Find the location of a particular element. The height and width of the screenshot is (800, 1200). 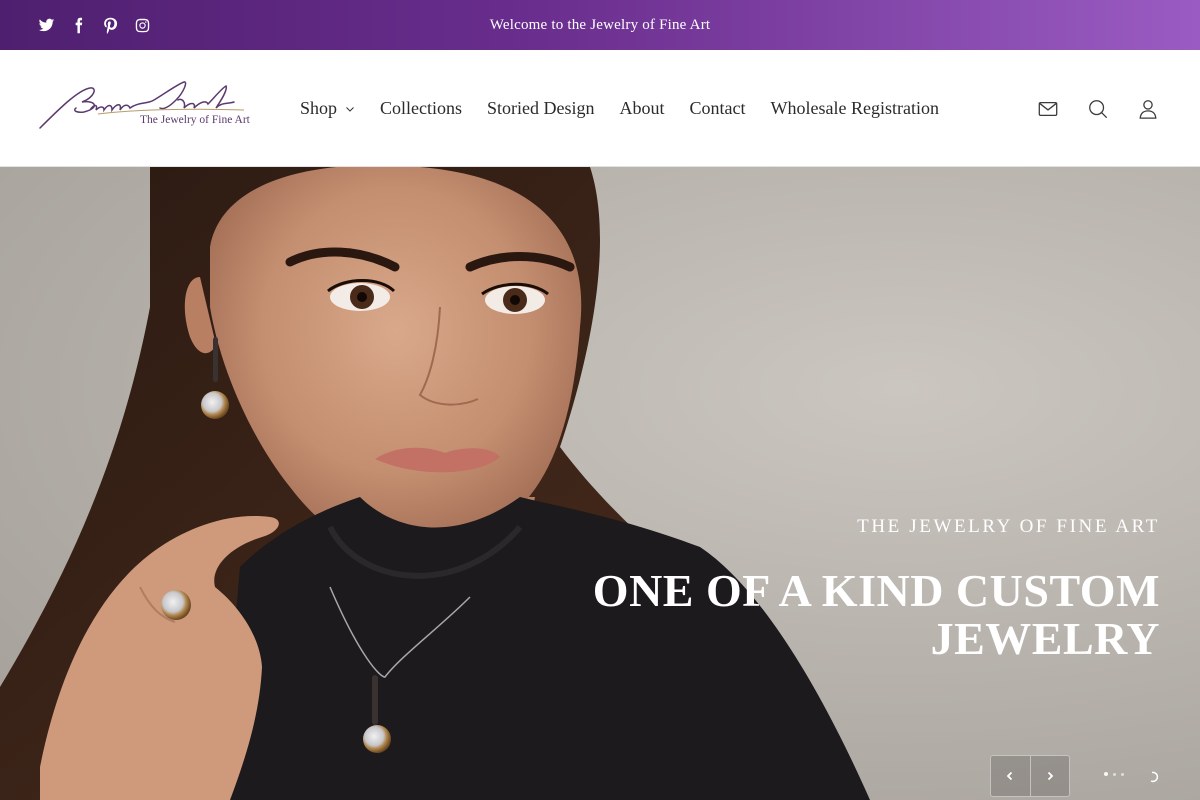

nav-item-label: Wholesale Registration is located at coordinates (854, 108).